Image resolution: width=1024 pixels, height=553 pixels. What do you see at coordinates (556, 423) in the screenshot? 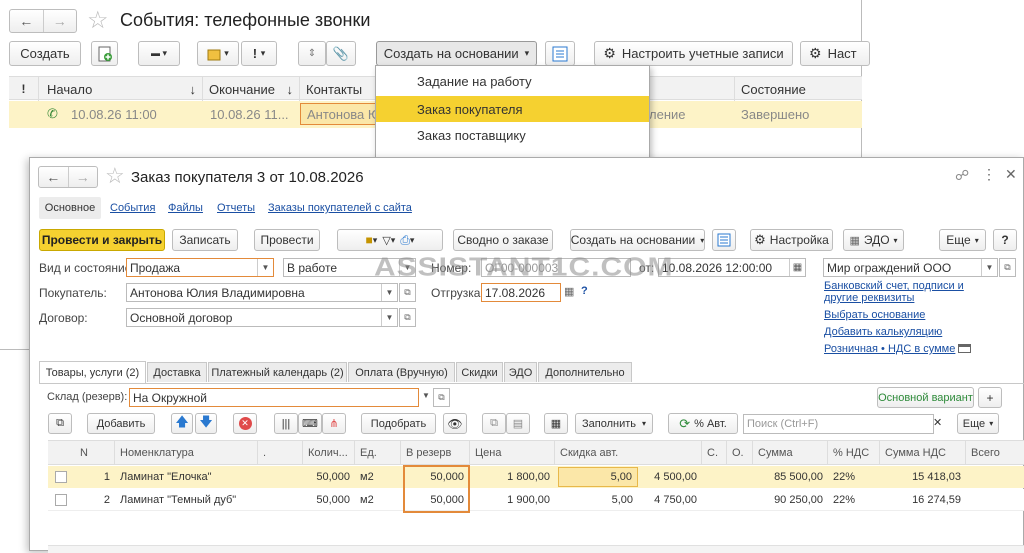
I see `calc-button: ▦` at bounding box center [556, 423].